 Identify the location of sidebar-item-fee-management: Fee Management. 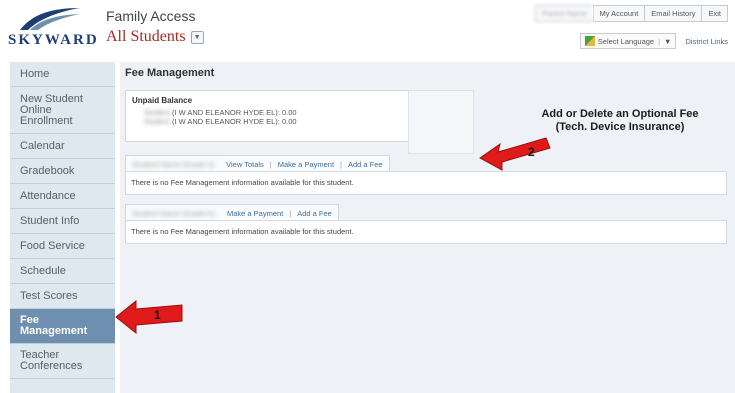
(62, 326).